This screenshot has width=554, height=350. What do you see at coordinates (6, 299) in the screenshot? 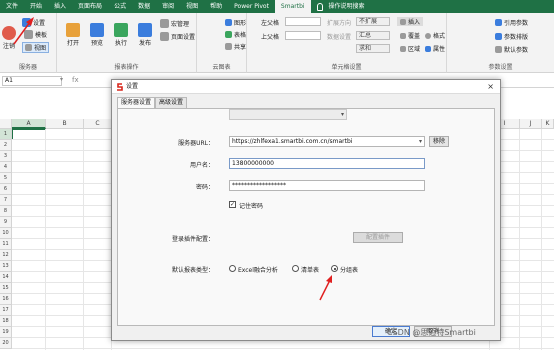
I see `row-header: 16` at bounding box center [6, 299].